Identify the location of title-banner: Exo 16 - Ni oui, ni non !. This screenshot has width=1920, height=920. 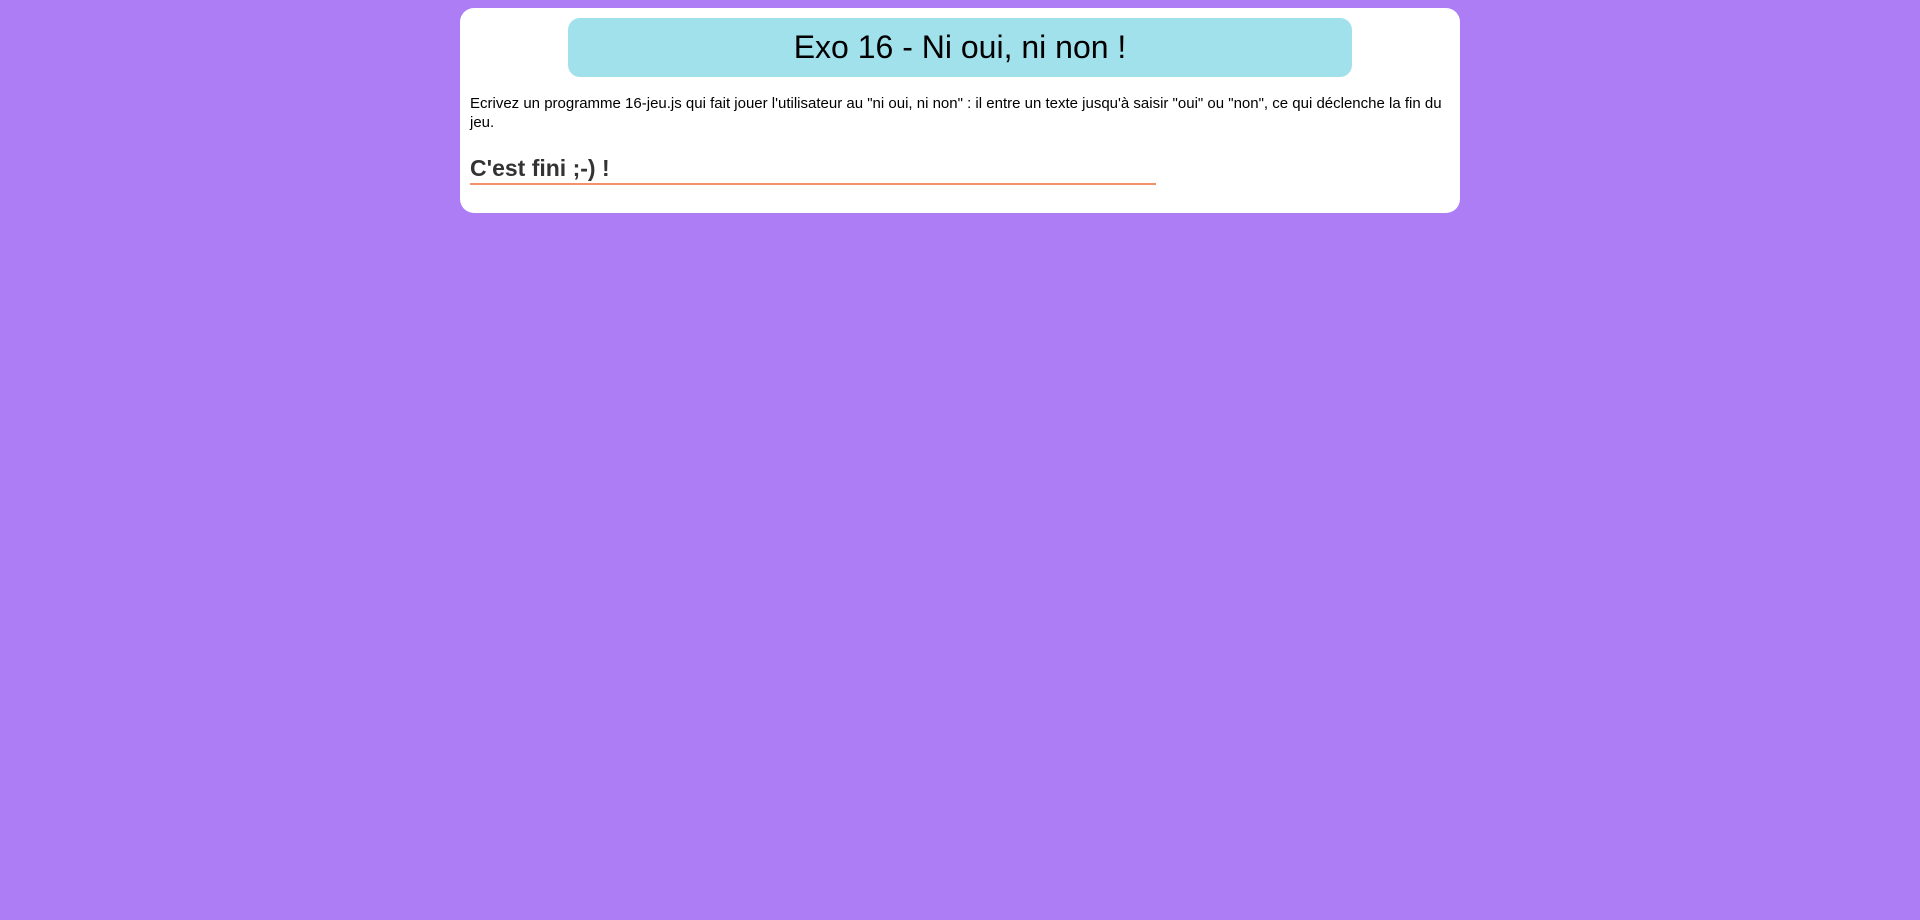
(960, 47).